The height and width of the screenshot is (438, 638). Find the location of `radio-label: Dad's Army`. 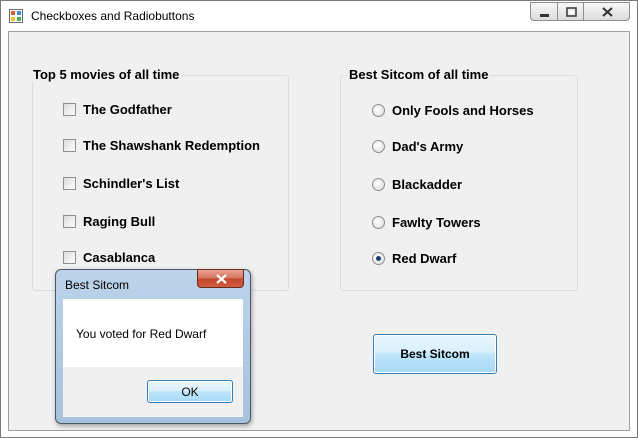

radio-label: Dad's Army is located at coordinates (428, 146).